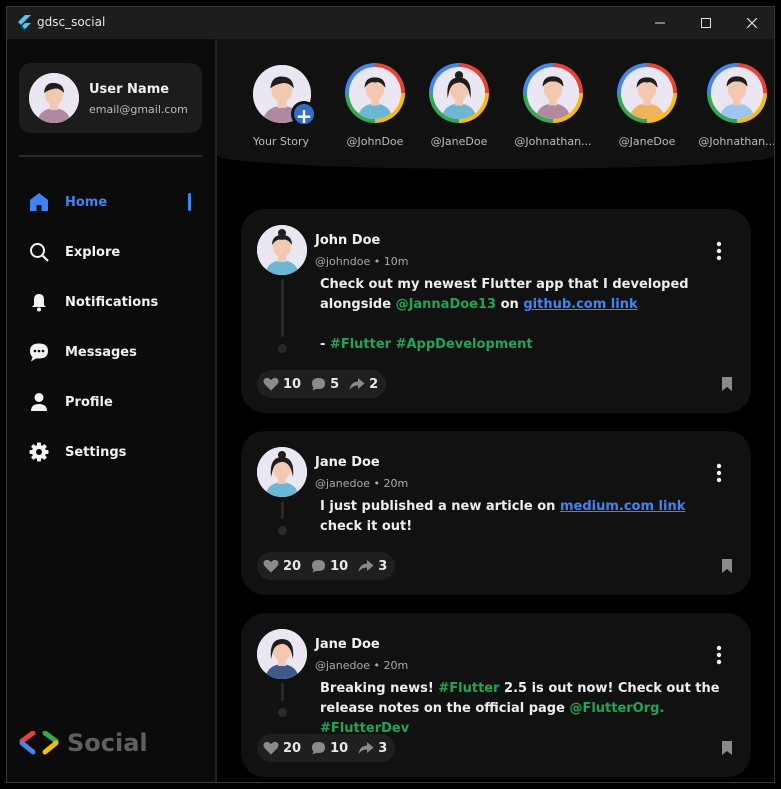 The image size is (781, 789). I want to click on close-button, so click(751, 23).